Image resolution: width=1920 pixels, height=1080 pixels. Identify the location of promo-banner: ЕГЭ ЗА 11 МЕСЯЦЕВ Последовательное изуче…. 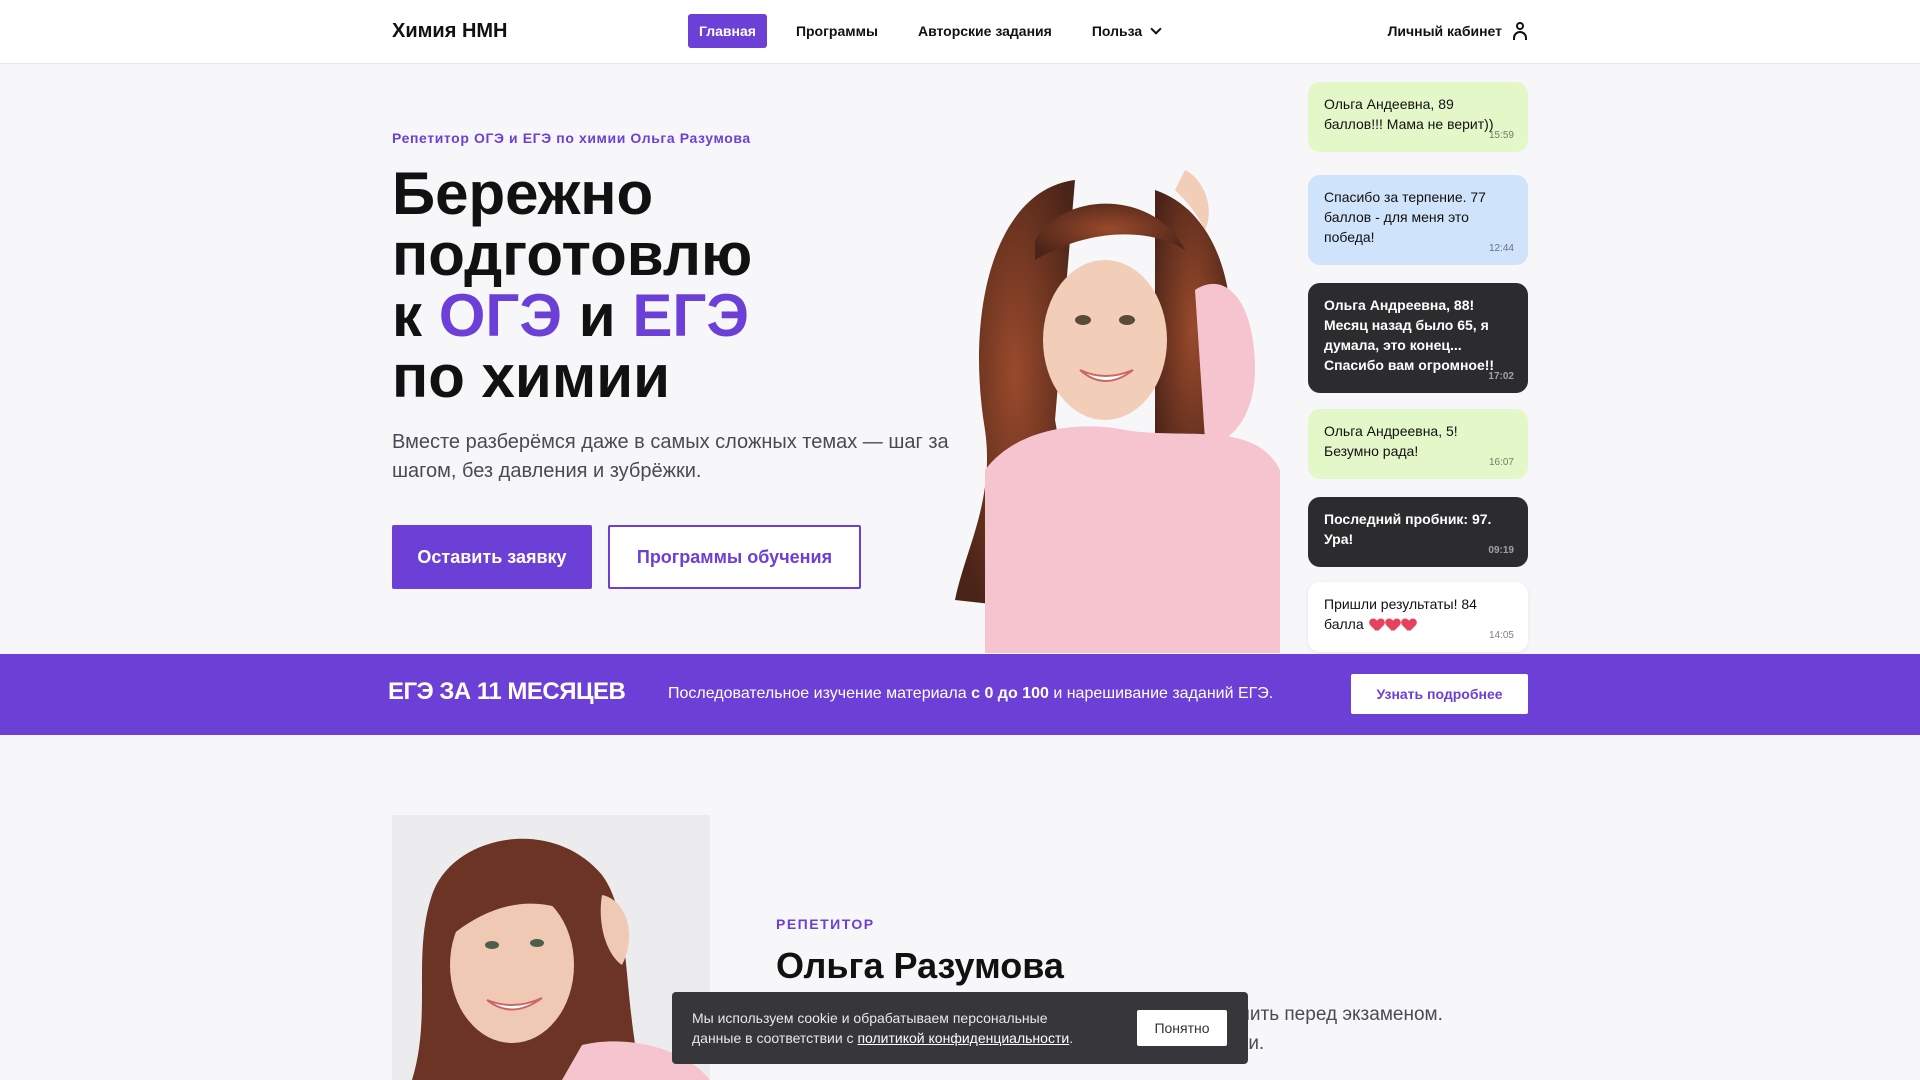
(960, 694).